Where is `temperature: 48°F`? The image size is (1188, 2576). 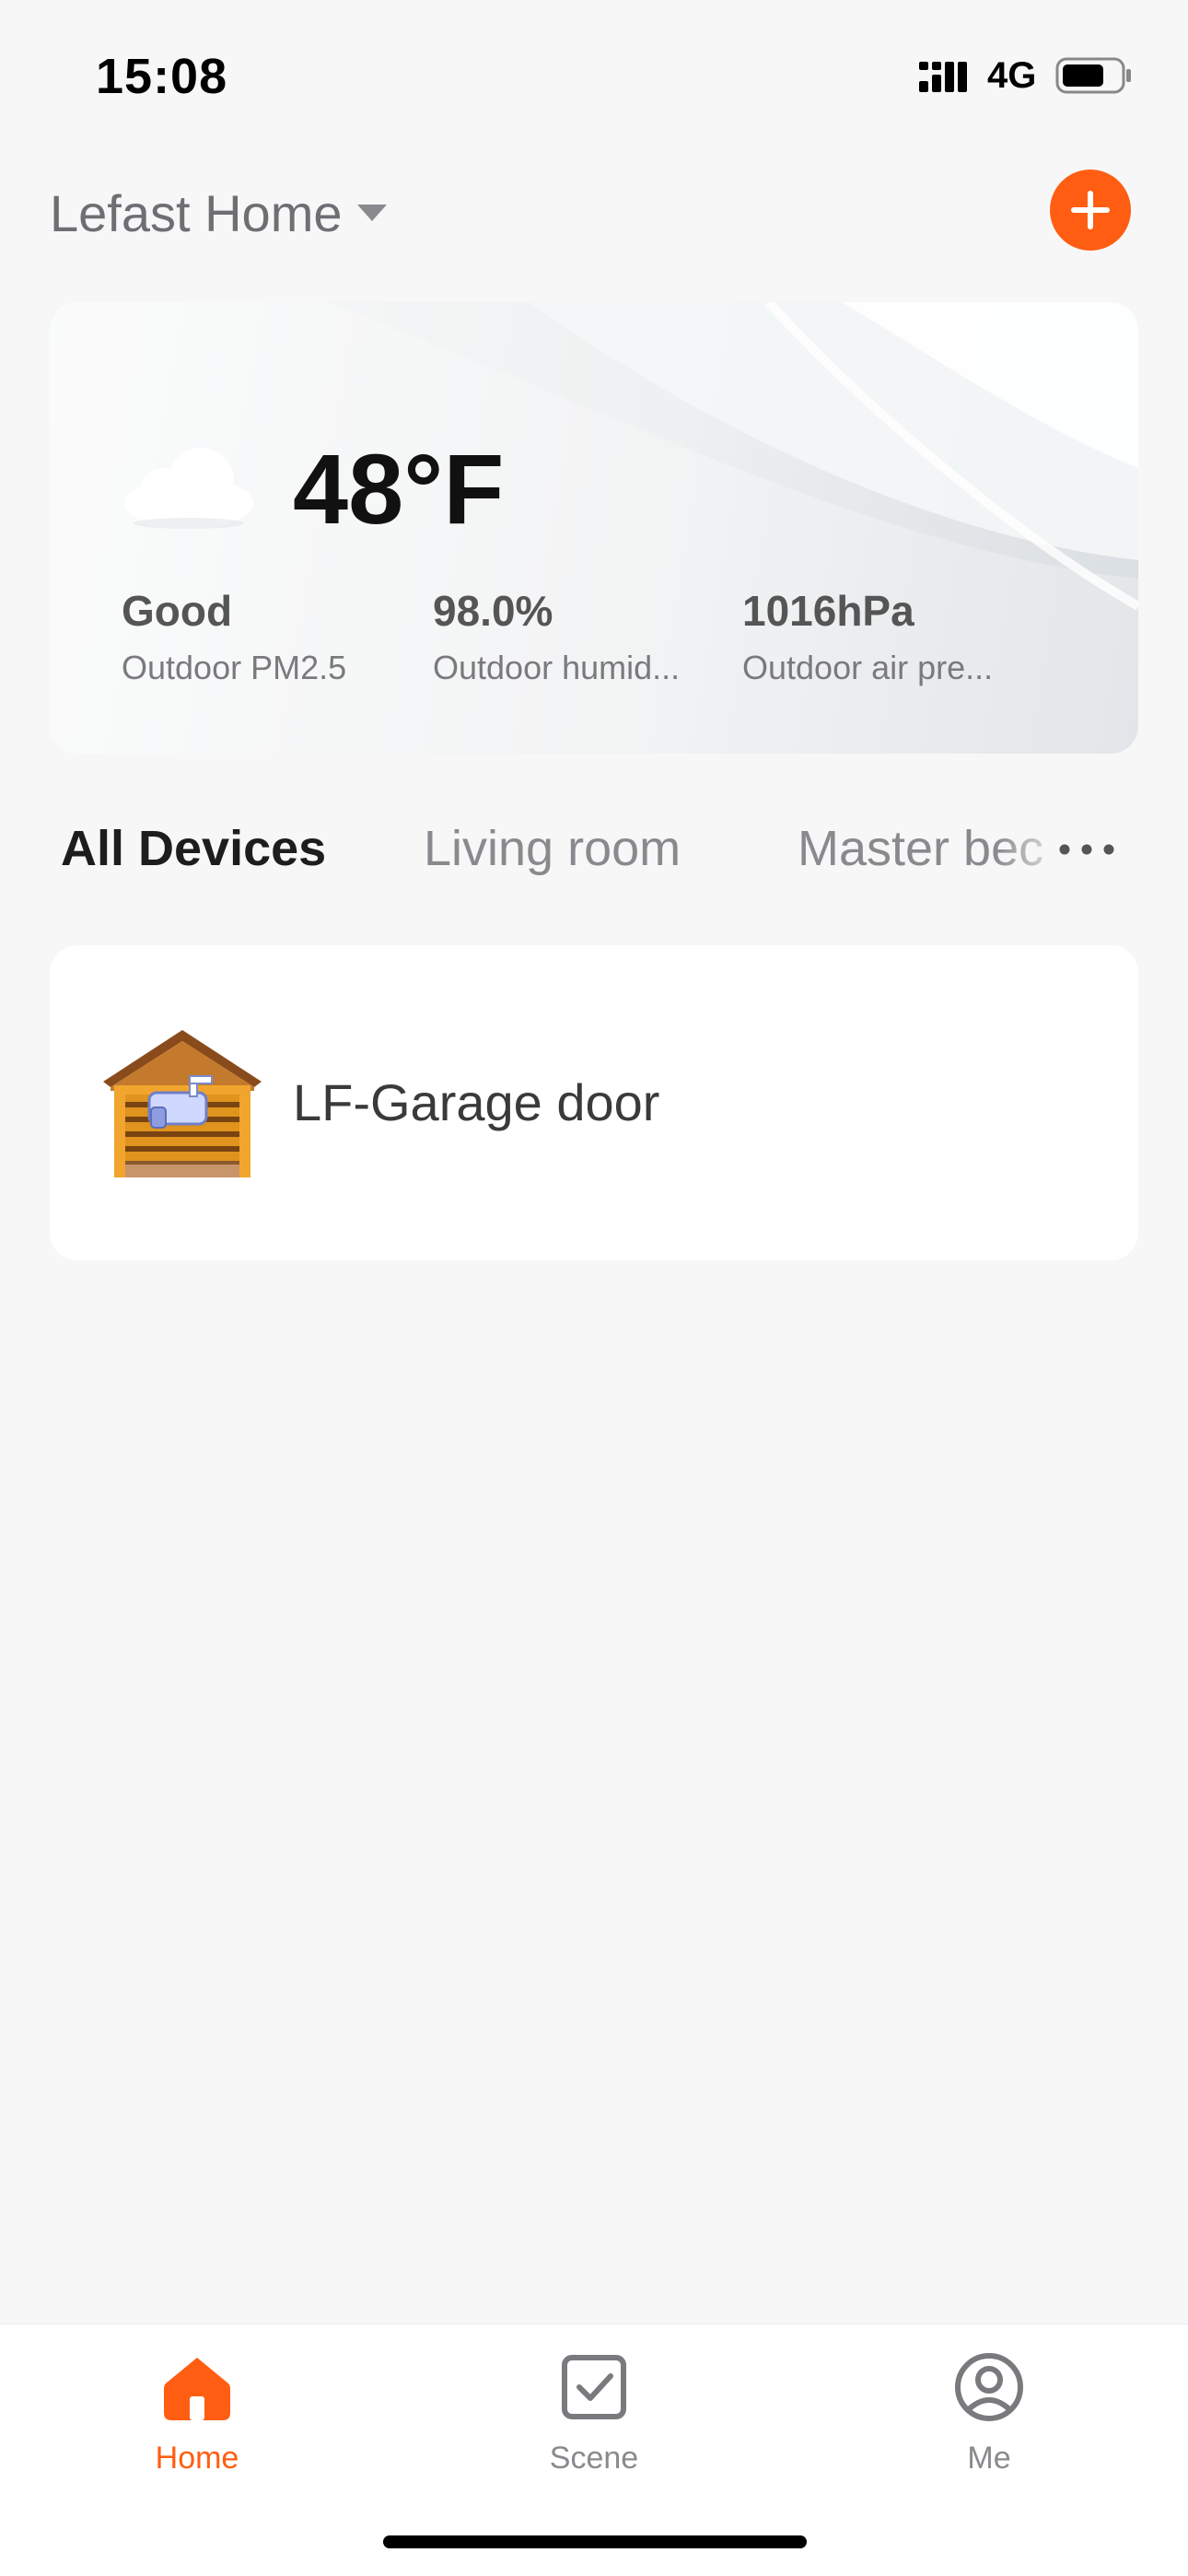
temperature: 48°F is located at coordinates (399, 488).